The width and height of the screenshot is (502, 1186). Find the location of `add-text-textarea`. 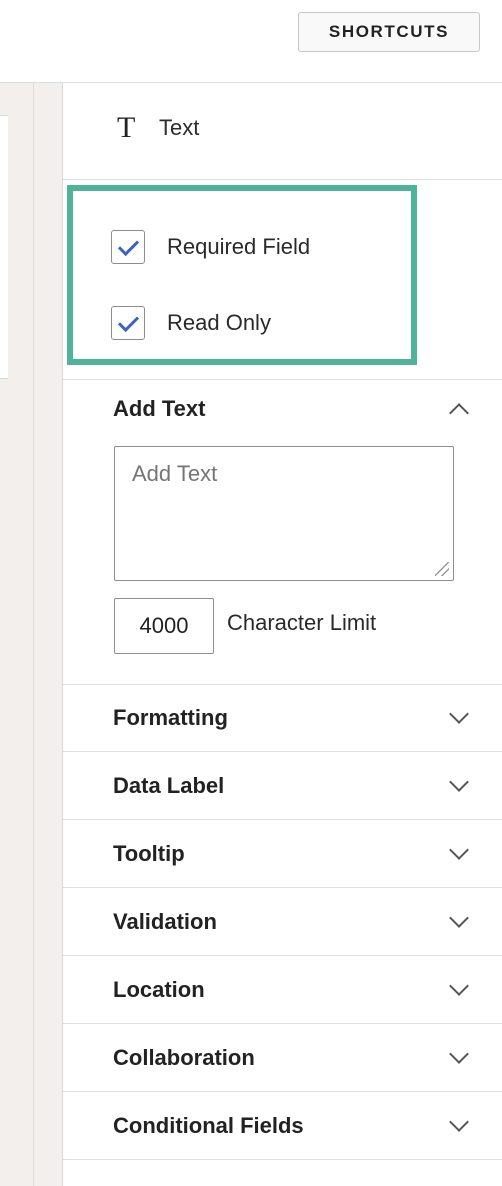

add-text-textarea is located at coordinates (284, 513).